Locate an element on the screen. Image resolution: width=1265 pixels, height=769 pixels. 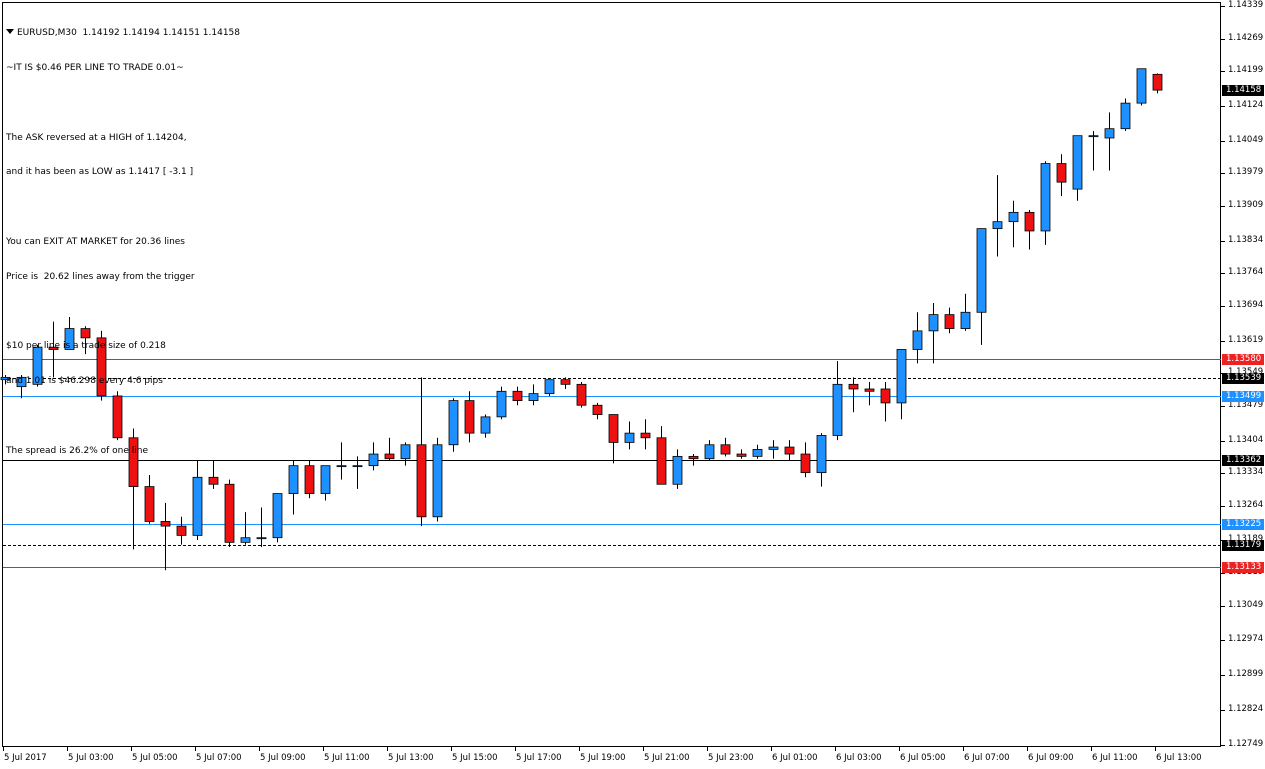
price-tick-label: 1.12899 is located at coordinates (1246, 674).